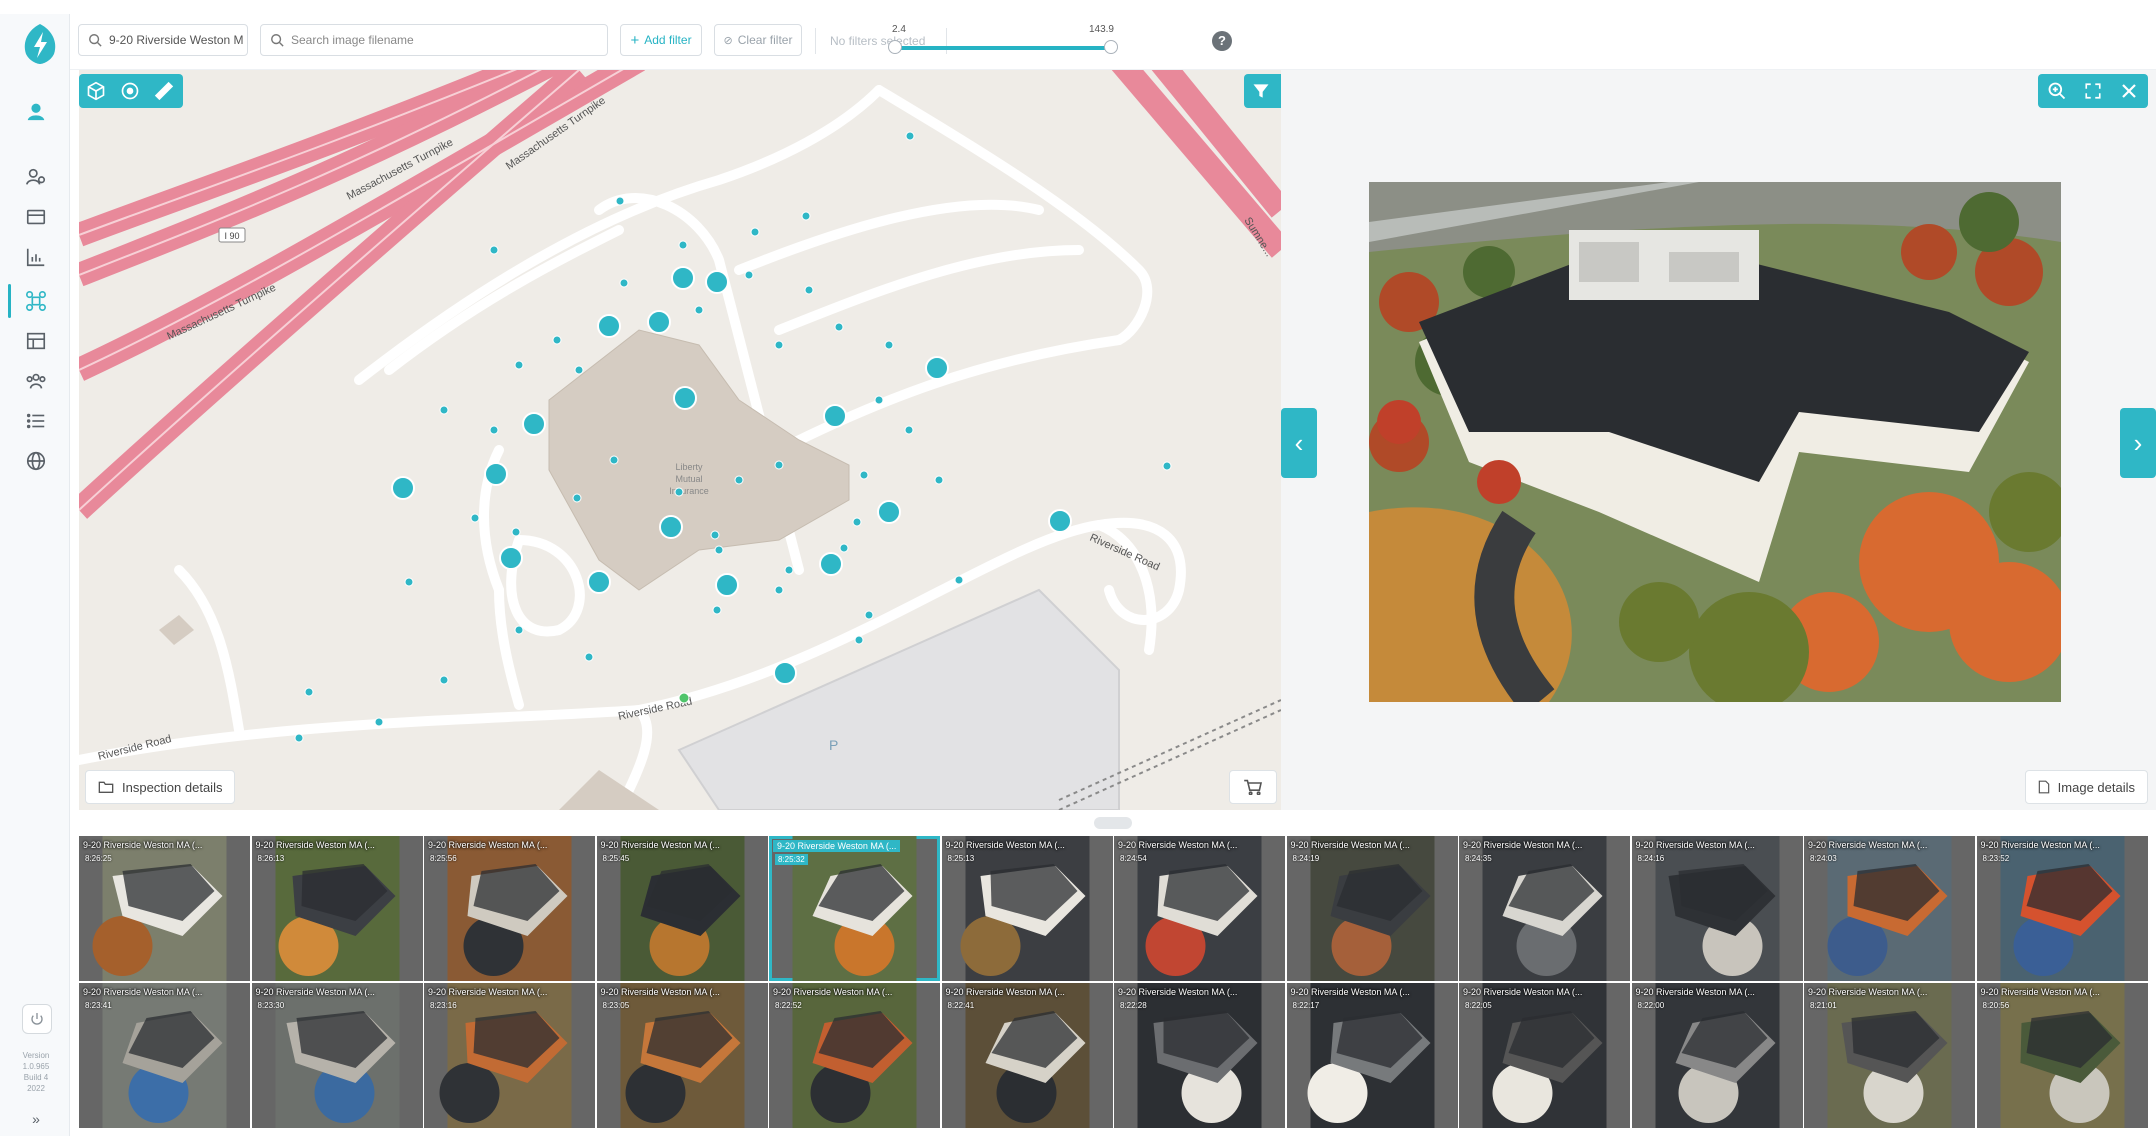  What do you see at coordinates (36, 1119) in the screenshot?
I see `collapse-nav-icon: »` at bounding box center [36, 1119].